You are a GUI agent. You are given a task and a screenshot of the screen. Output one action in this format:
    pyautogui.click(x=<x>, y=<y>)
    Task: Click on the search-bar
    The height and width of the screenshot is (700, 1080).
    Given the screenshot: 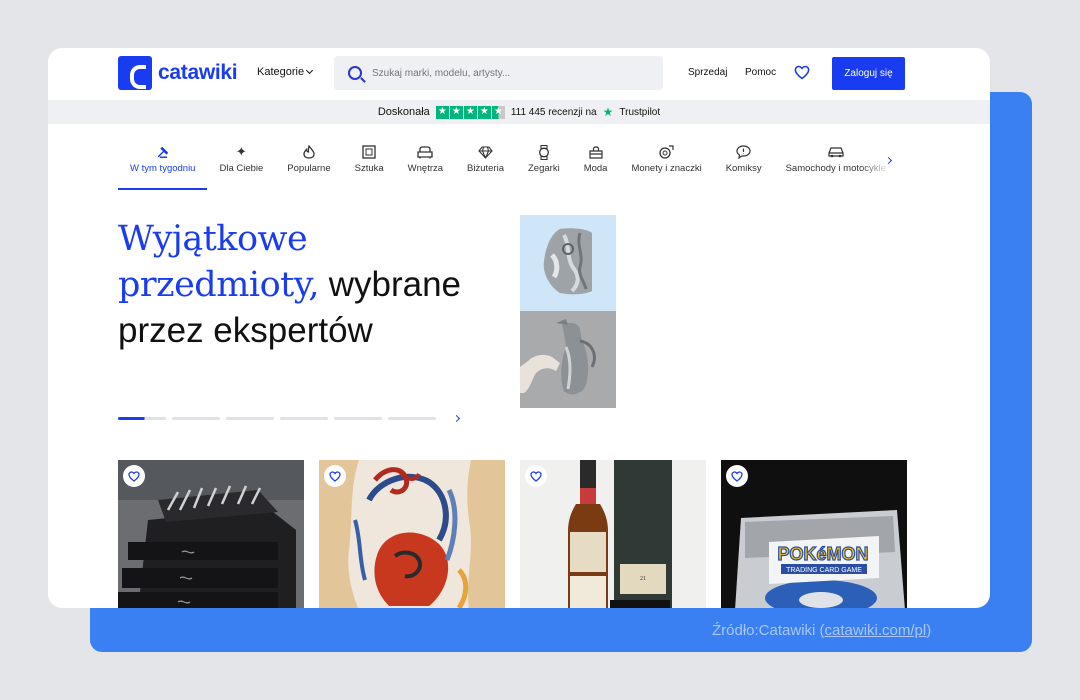 What is the action you would take?
    pyautogui.click(x=498, y=73)
    